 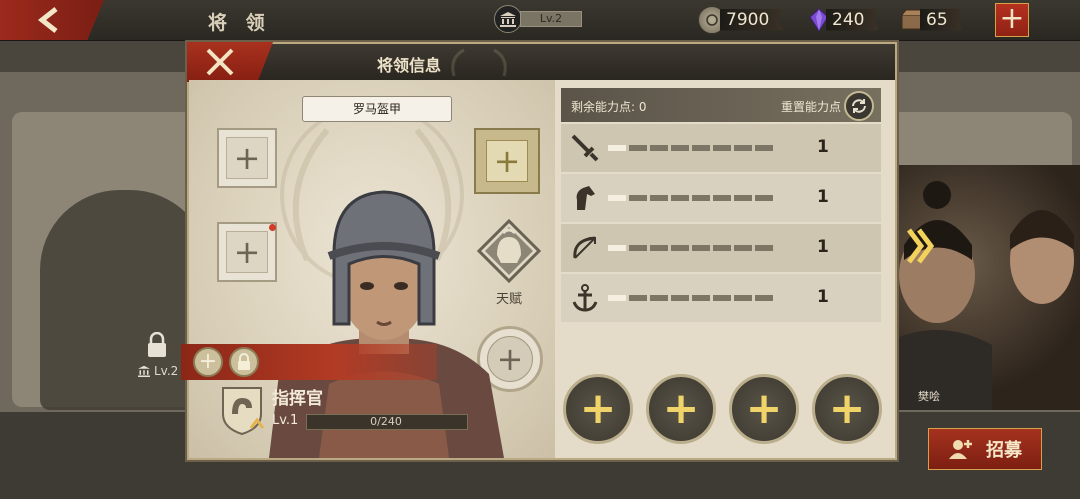 What do you see at coordinates (585, 148) in the screenshot?
I see `sword-icon` at bounding box center [585, 148].